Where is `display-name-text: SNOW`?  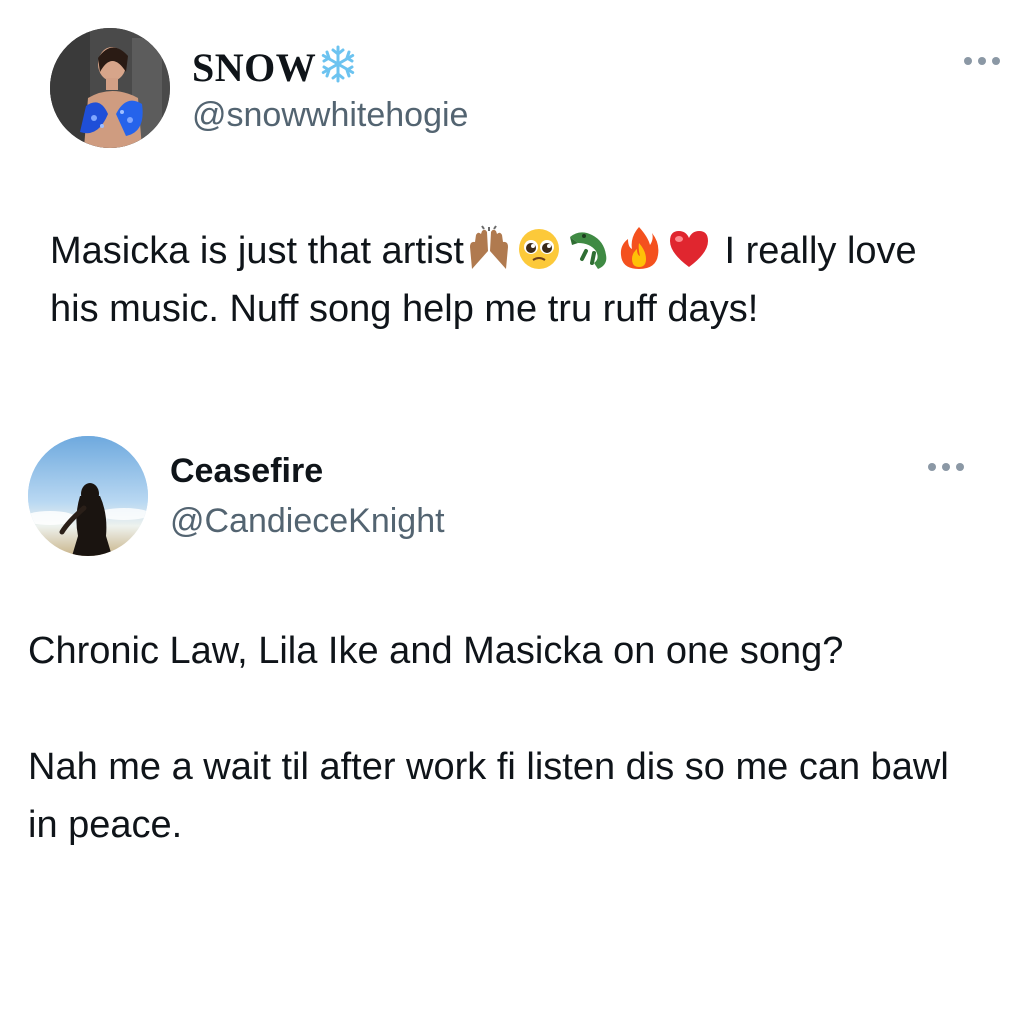
display-name-text: SNOW is located at coordinates (254, 67).